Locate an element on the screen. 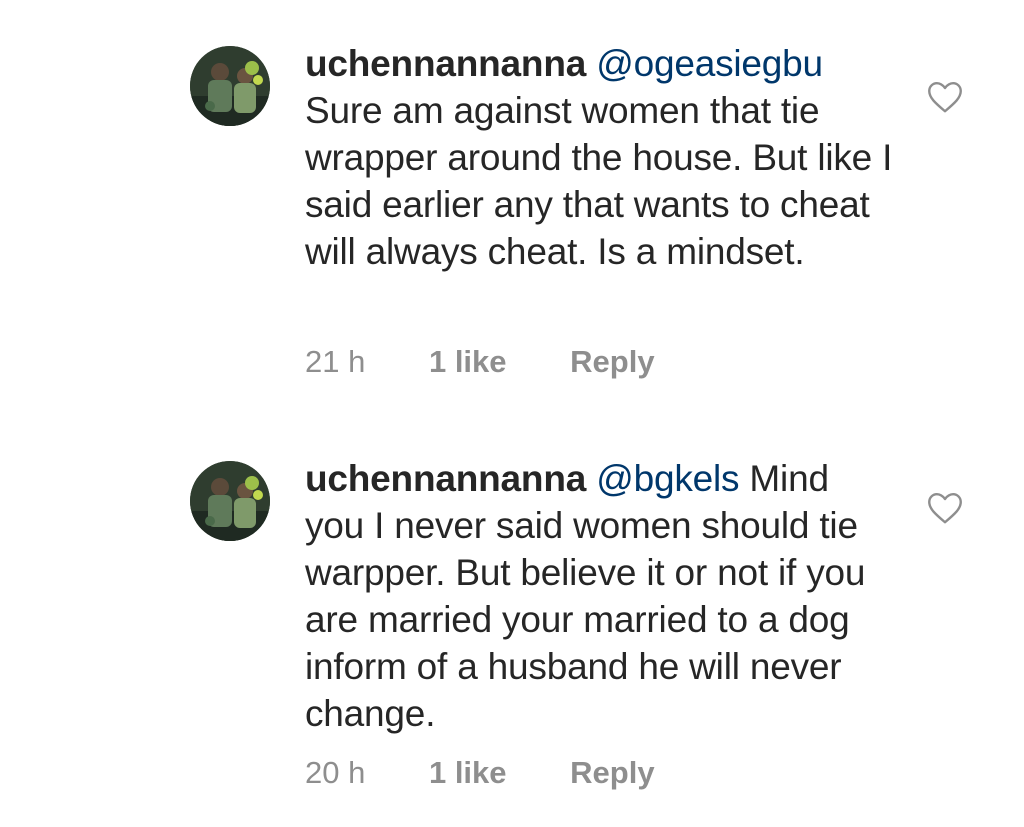 The height and width of the screenshot is (827, 1024). comment-meta: 20 h 1 like Reply is located at coordinates (480, 773).